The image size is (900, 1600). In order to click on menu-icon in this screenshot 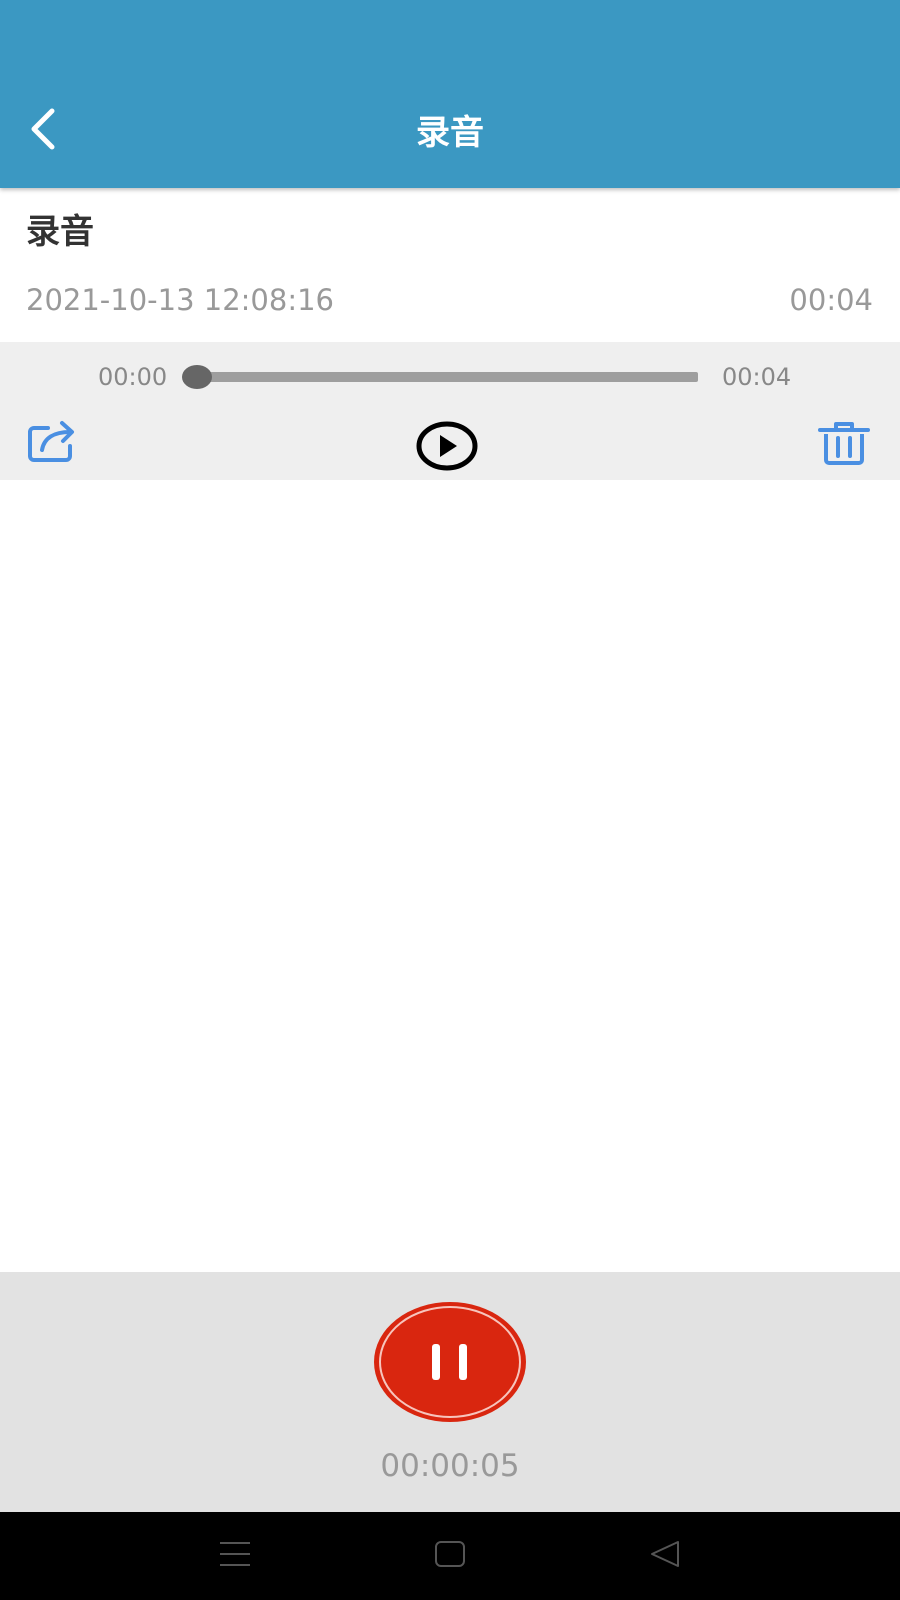, I will do `click(235, 1556)`.